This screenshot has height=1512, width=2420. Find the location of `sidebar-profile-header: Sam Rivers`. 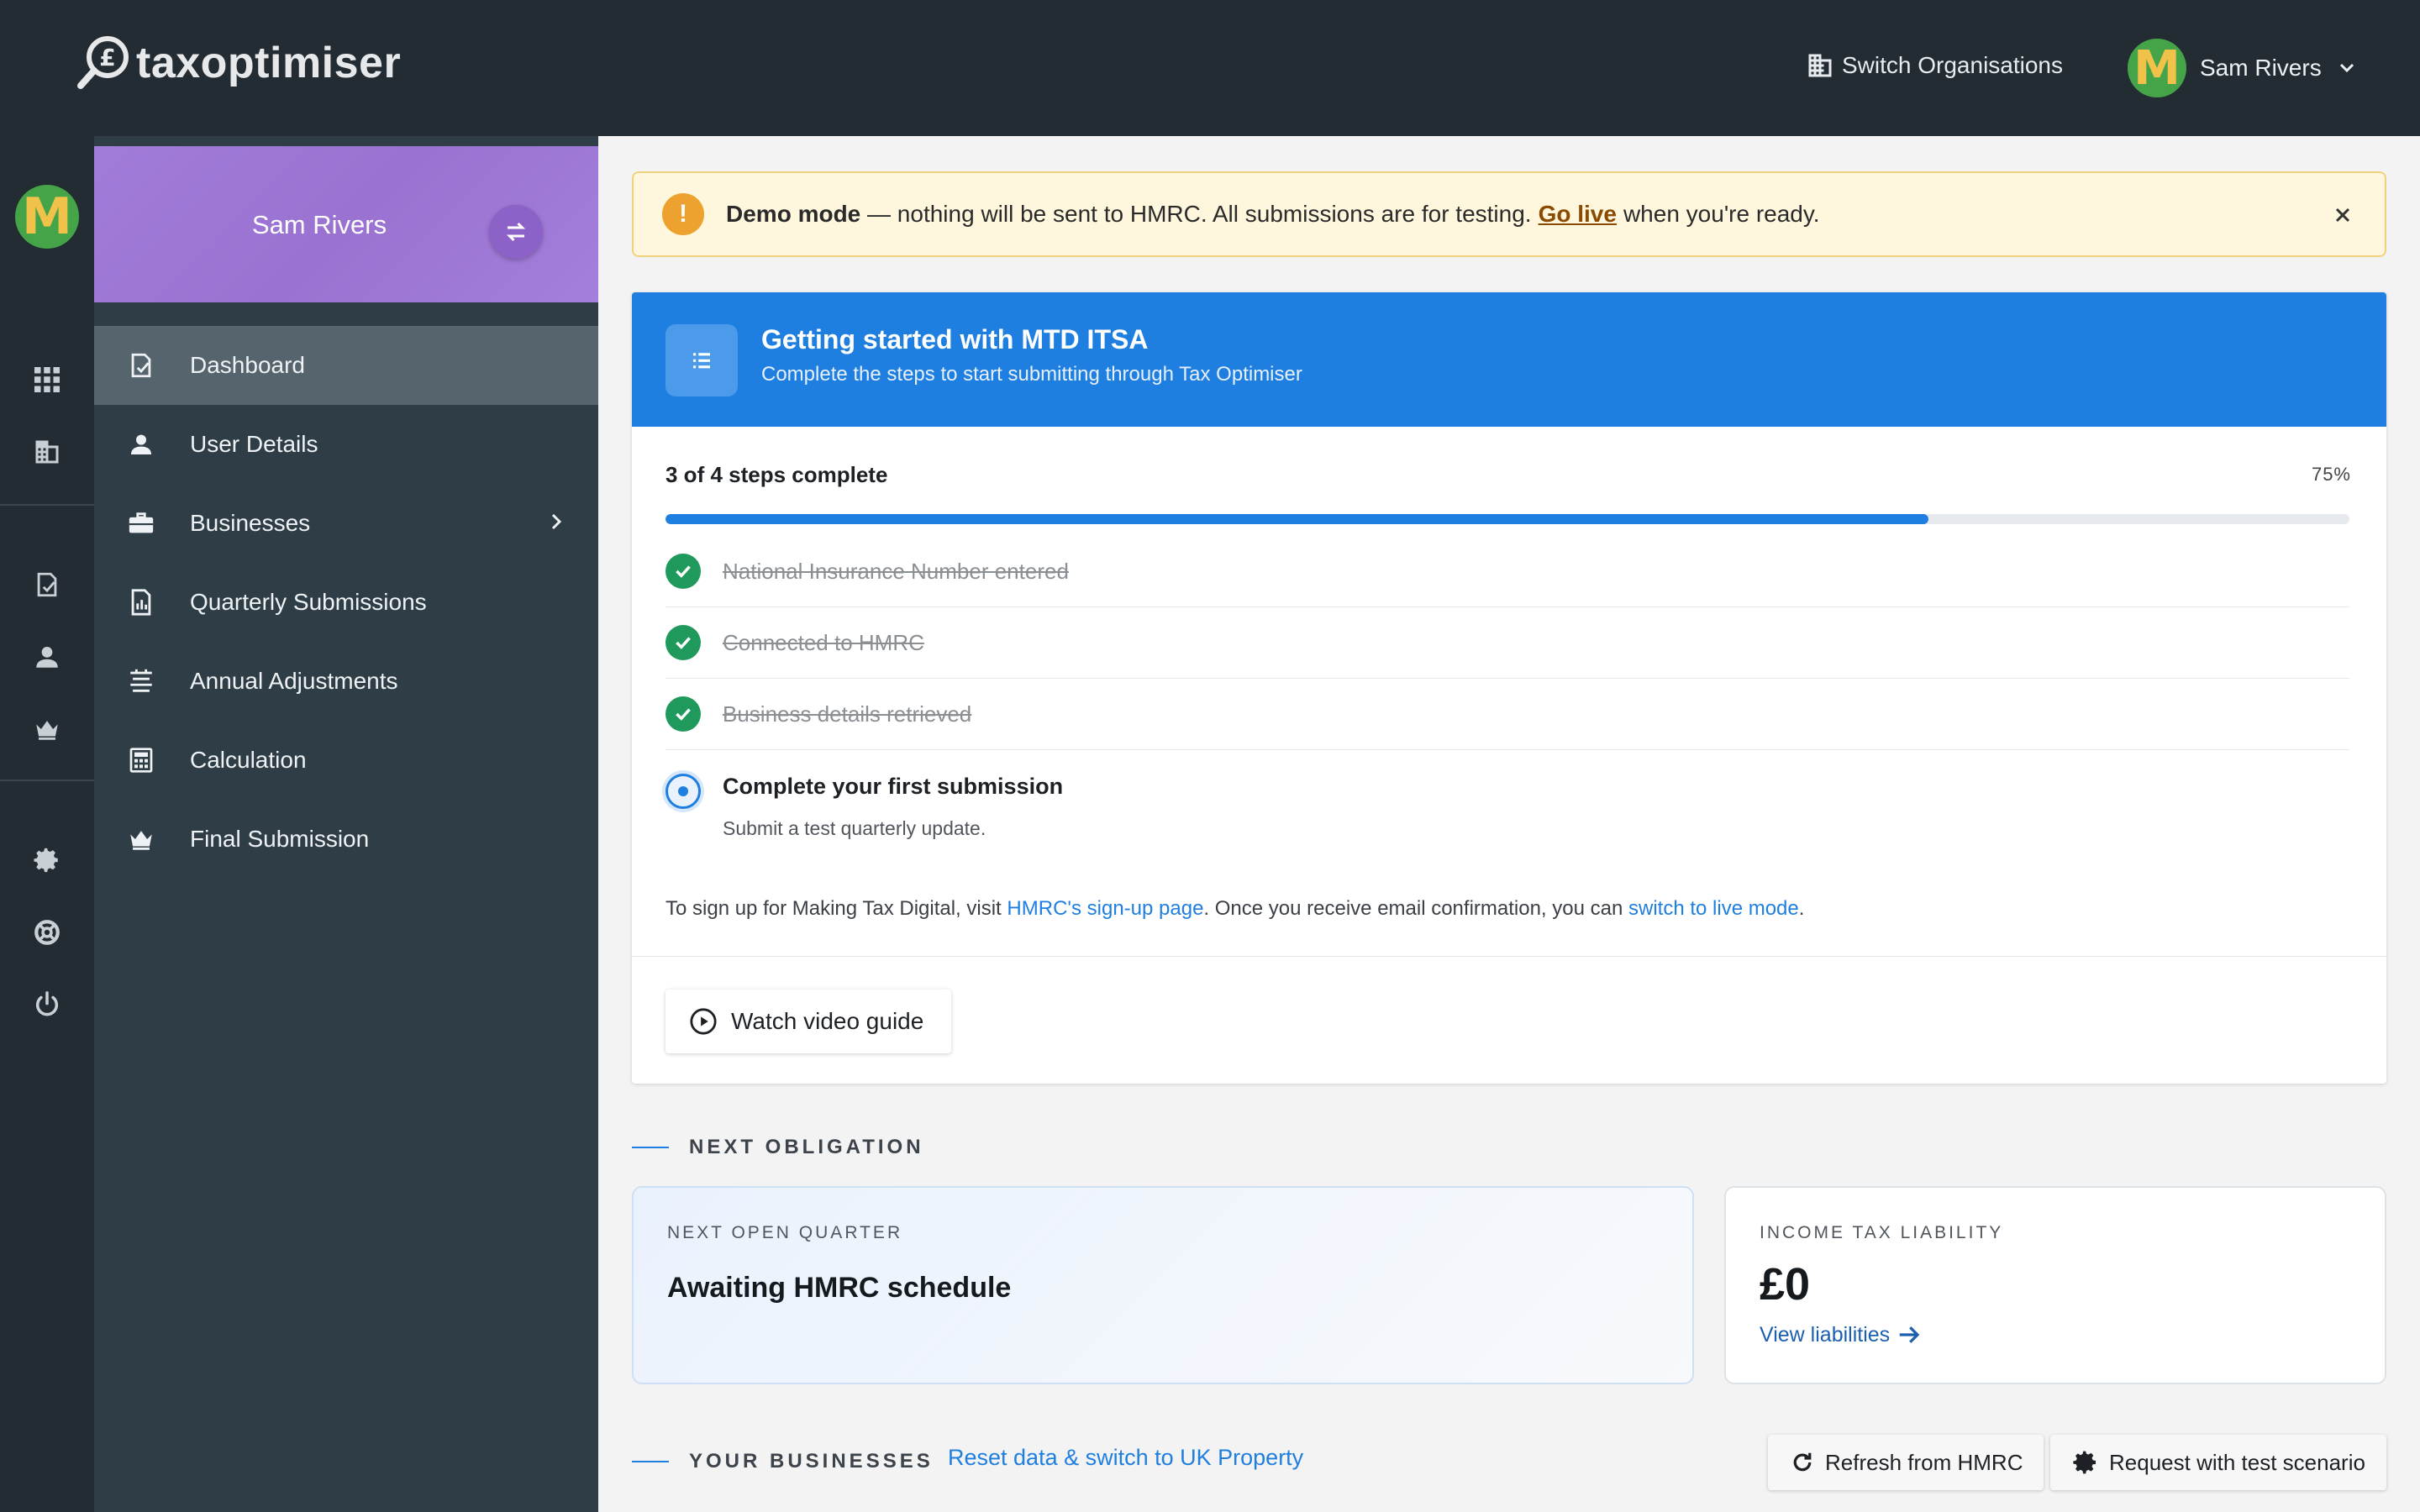

sidebar-profile-header: Sam Rivers is located at coordinates (346, 224).